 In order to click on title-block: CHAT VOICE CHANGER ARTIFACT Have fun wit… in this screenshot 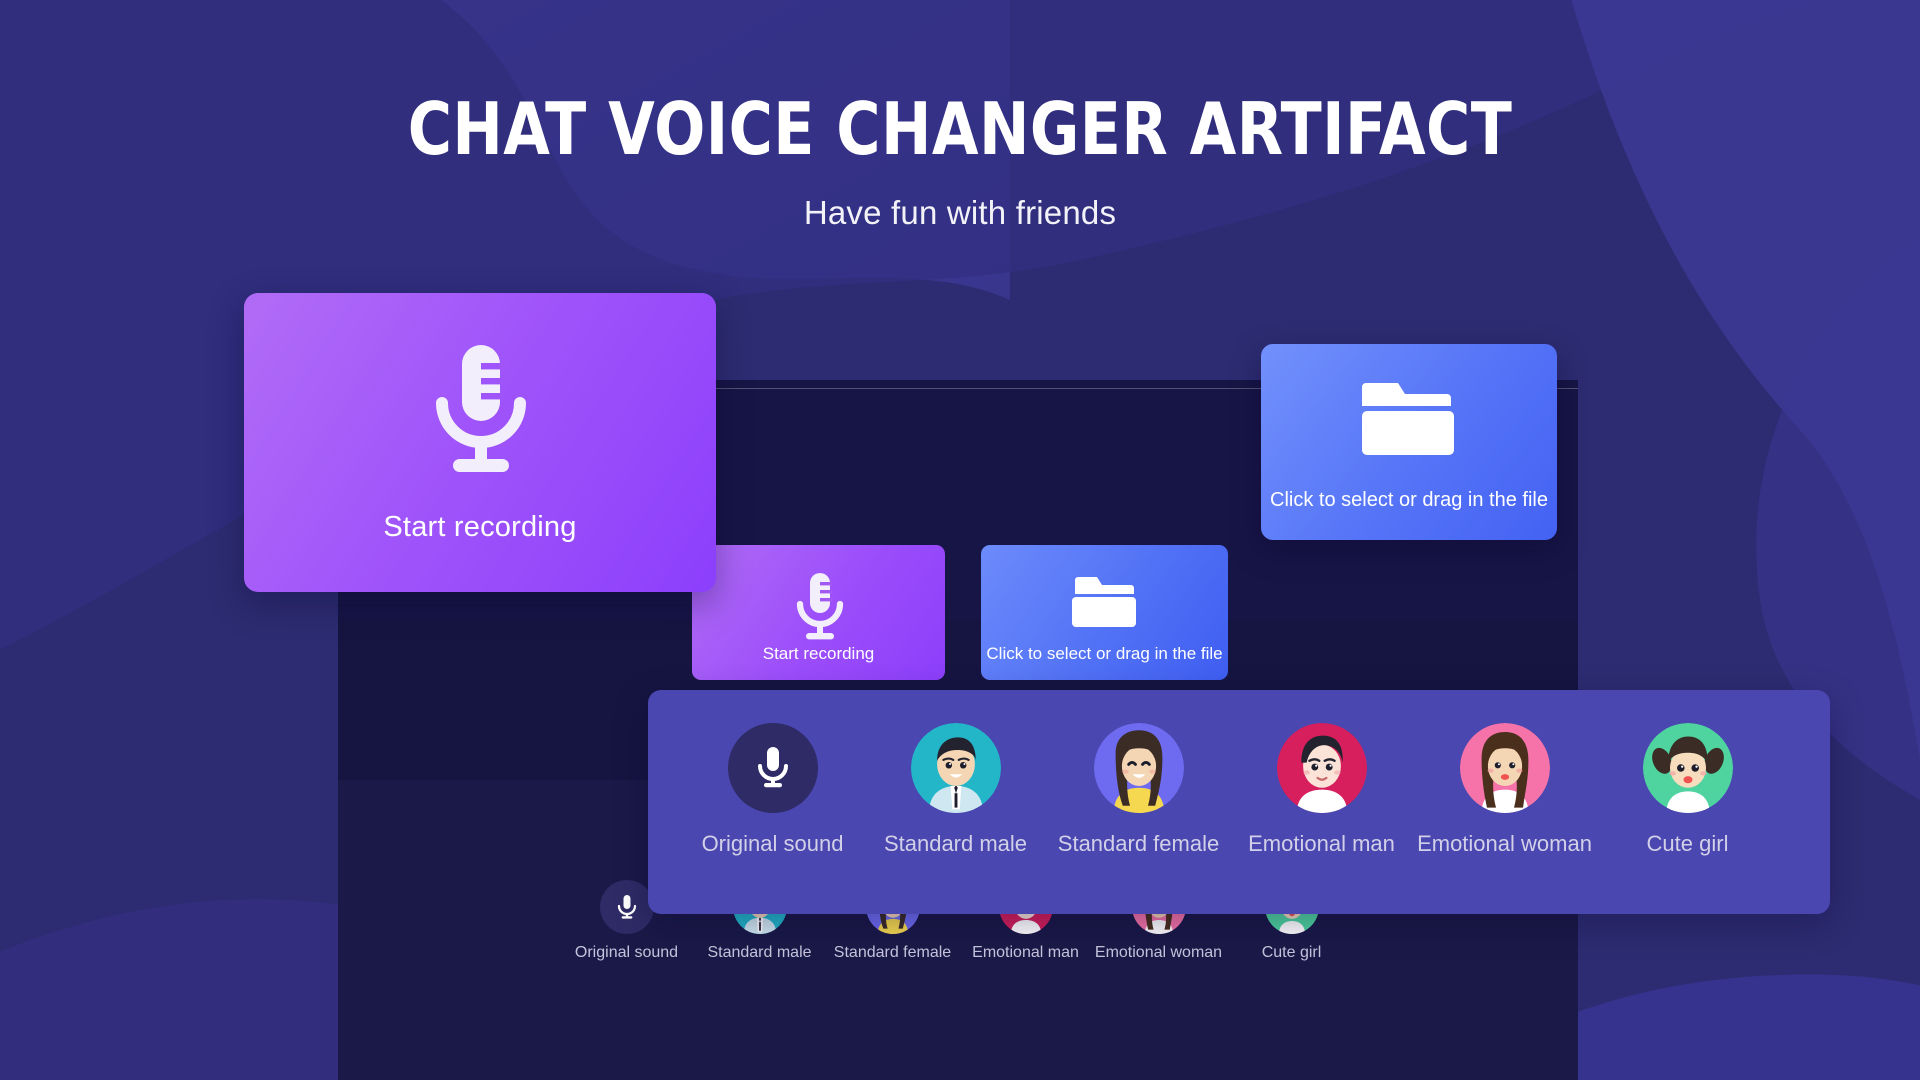, I will do `click(960, 159)`.